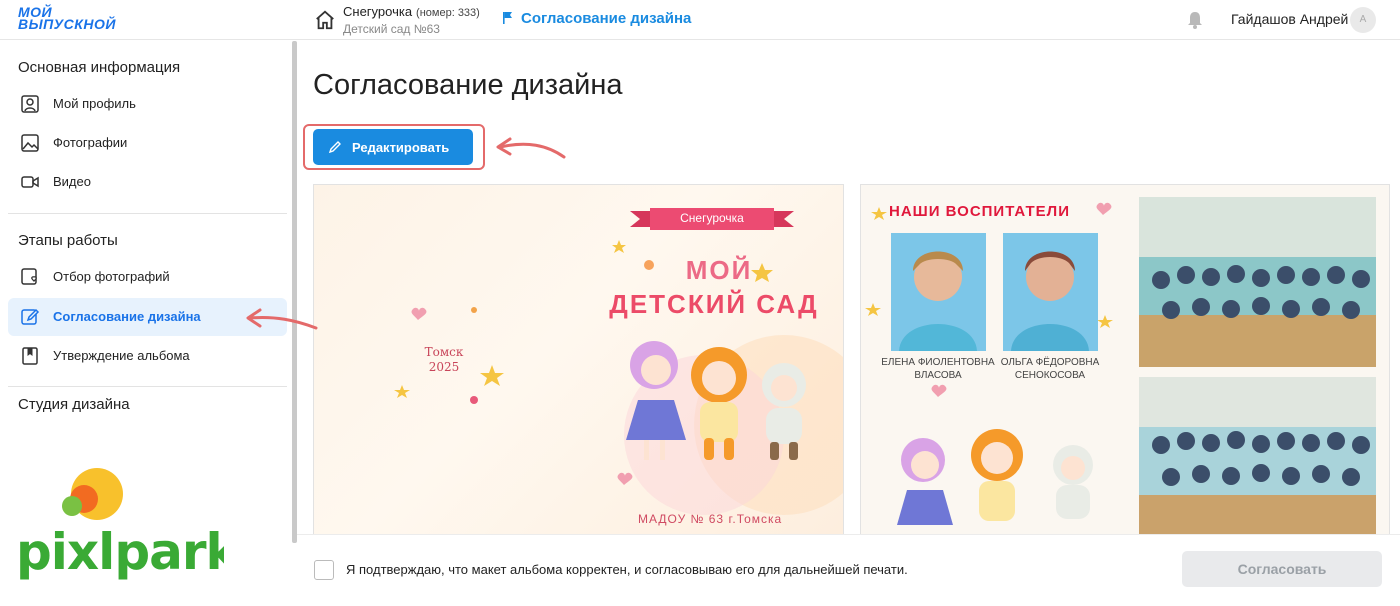 The height and width of the screenshot is (606, 1400). I want to click on photo-icon, so click(30, 143).